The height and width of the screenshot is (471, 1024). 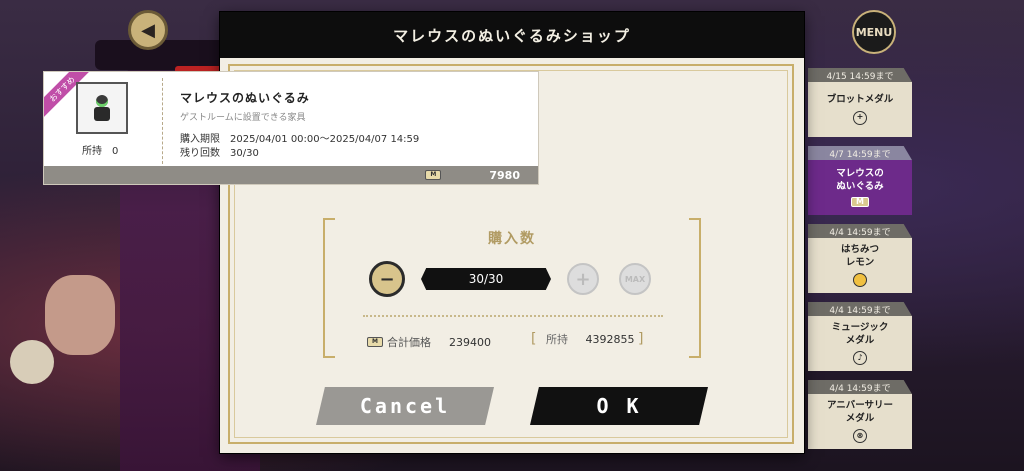 I want to click on menu-label: MENU, so click(x=874, y=32).